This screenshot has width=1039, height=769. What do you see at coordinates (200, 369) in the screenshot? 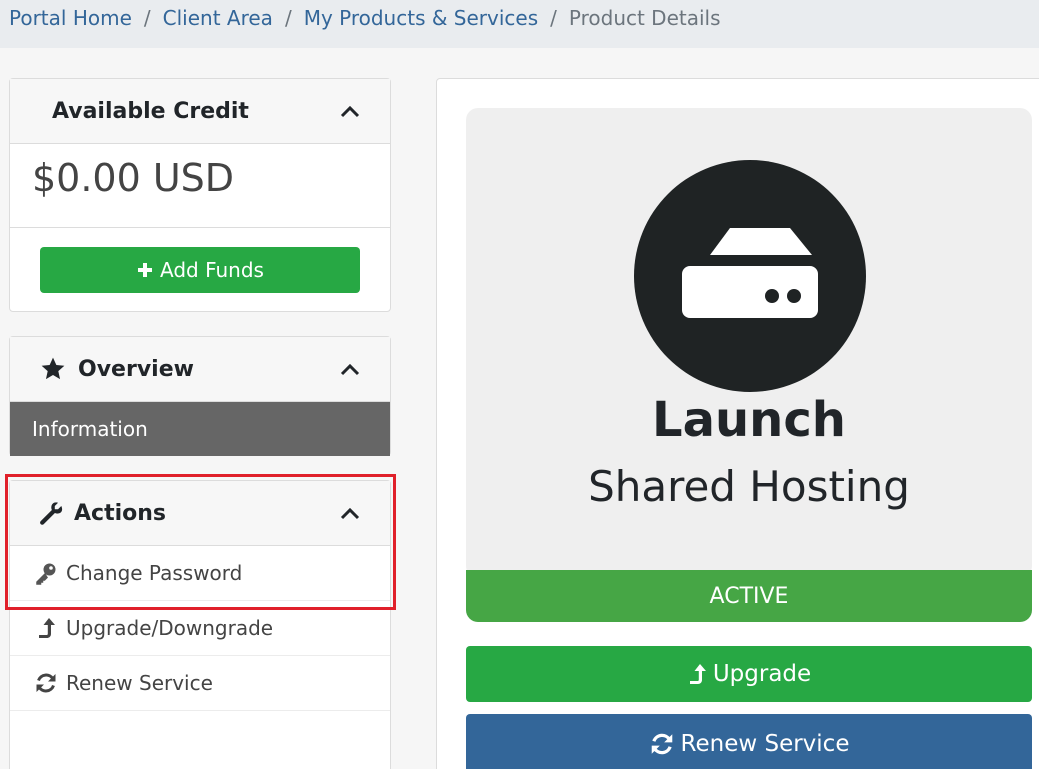
I see `overview-header: Overview` at bounding box center [200, 369].